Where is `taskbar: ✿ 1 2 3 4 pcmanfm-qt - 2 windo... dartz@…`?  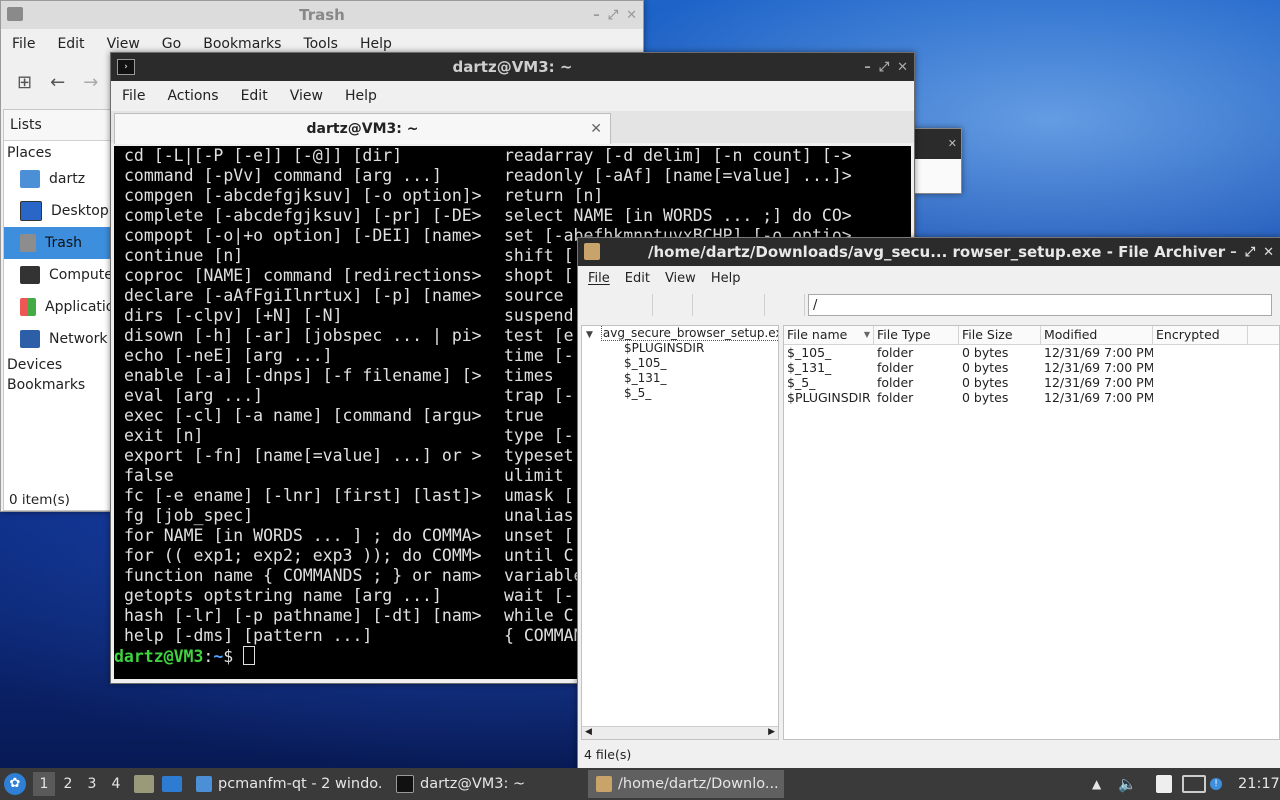 taskbar: ✿ 1 2 3 4 pcmanfm-qt - 2 windo... dartz@… is located at coordinates (640, 784).